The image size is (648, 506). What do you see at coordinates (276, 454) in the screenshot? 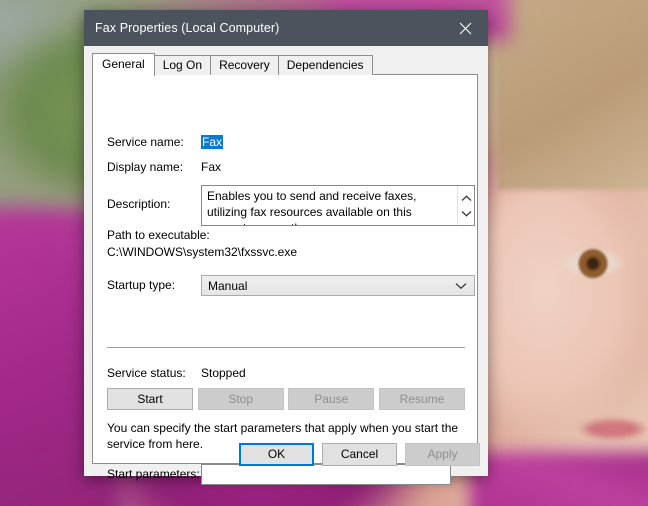
I see `ok-button: OK` at bounding box center [276, 454].